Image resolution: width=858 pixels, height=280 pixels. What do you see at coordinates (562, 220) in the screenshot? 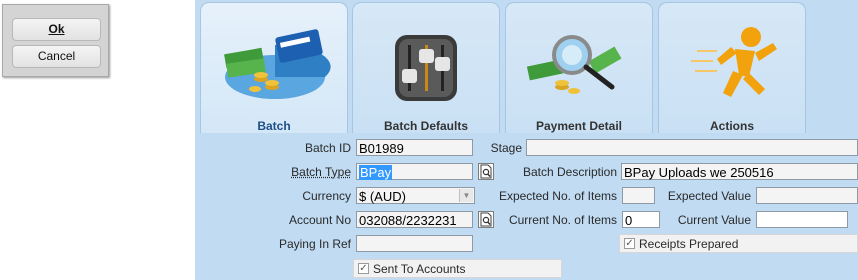
I see `current-items-label: Current No. of Items` at bounding box center [562, 220].